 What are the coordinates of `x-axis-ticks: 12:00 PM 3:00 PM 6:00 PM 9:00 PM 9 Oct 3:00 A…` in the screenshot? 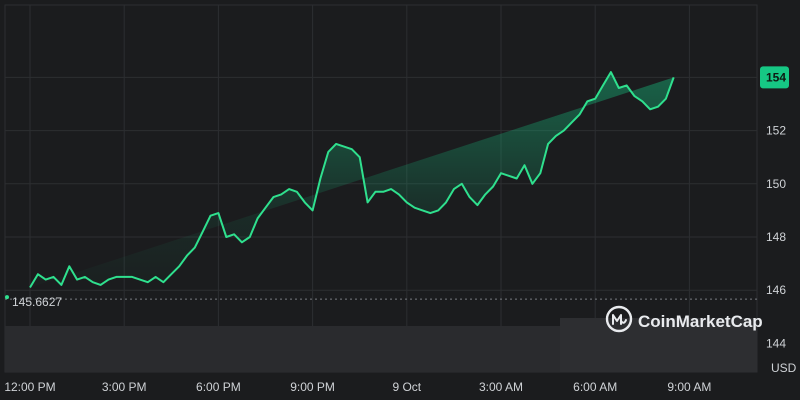 It's located at (357, 387).